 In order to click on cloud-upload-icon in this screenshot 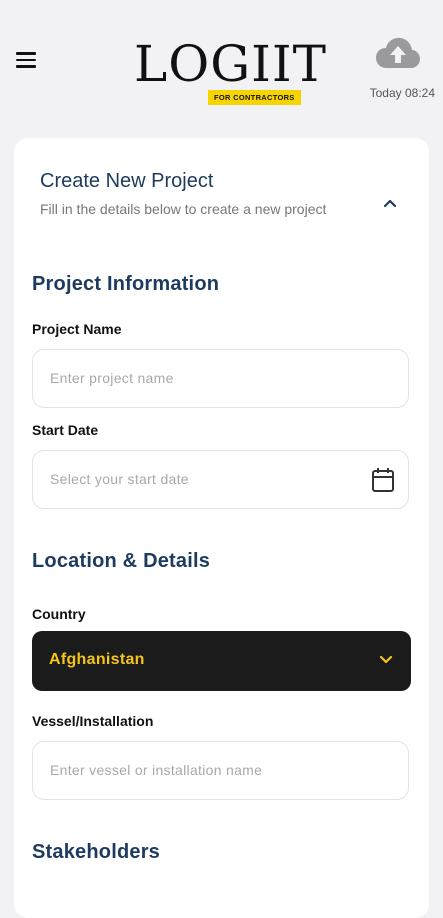, I will do `click(398, 53)`.